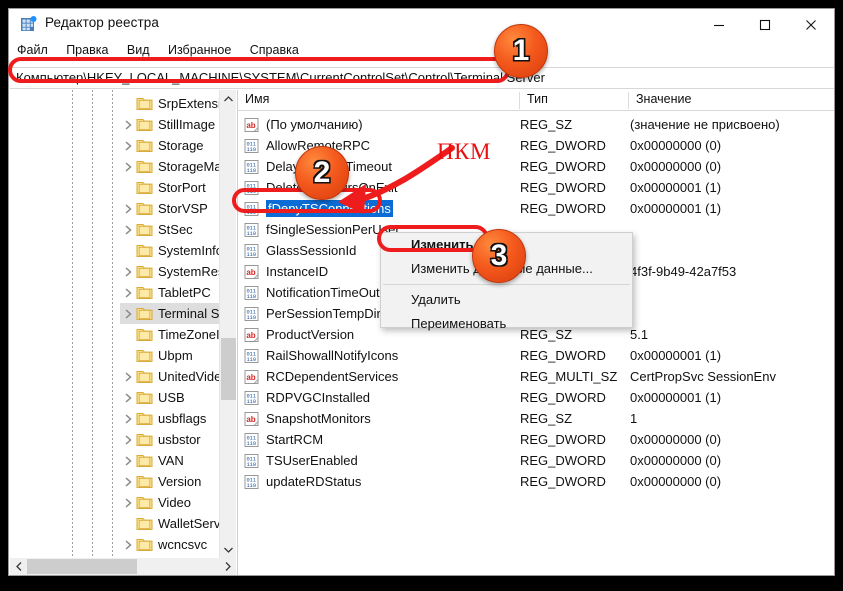 Image resolution: width=843 pixels, height=591 pixels. Describe the element at coordinates (703, 376) in the screenshot. I see `value-data: CertPropSvc SessionEnv` at that location.